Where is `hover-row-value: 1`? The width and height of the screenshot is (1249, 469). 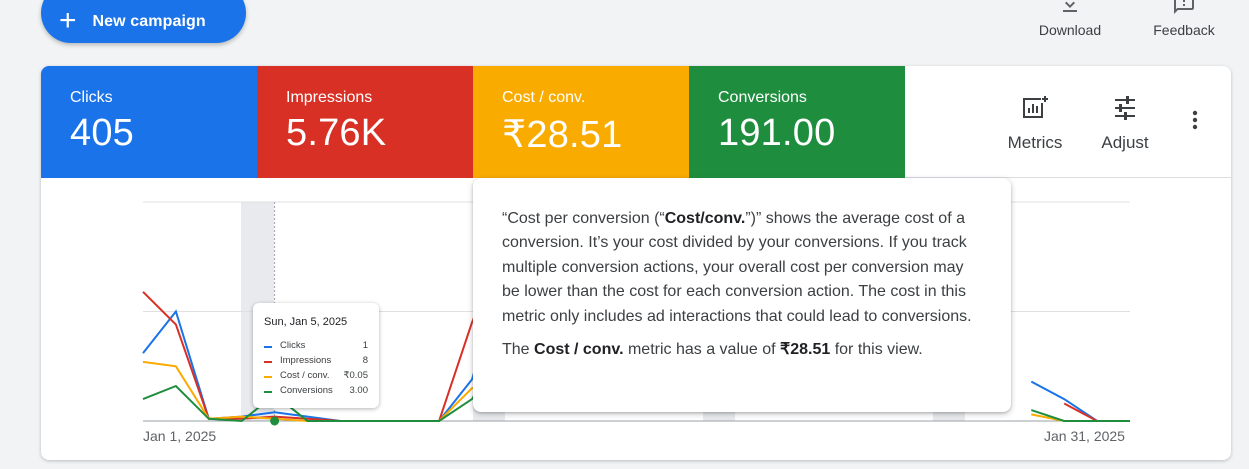 hover-row-value: 1 is located at coordinates (365, 345).